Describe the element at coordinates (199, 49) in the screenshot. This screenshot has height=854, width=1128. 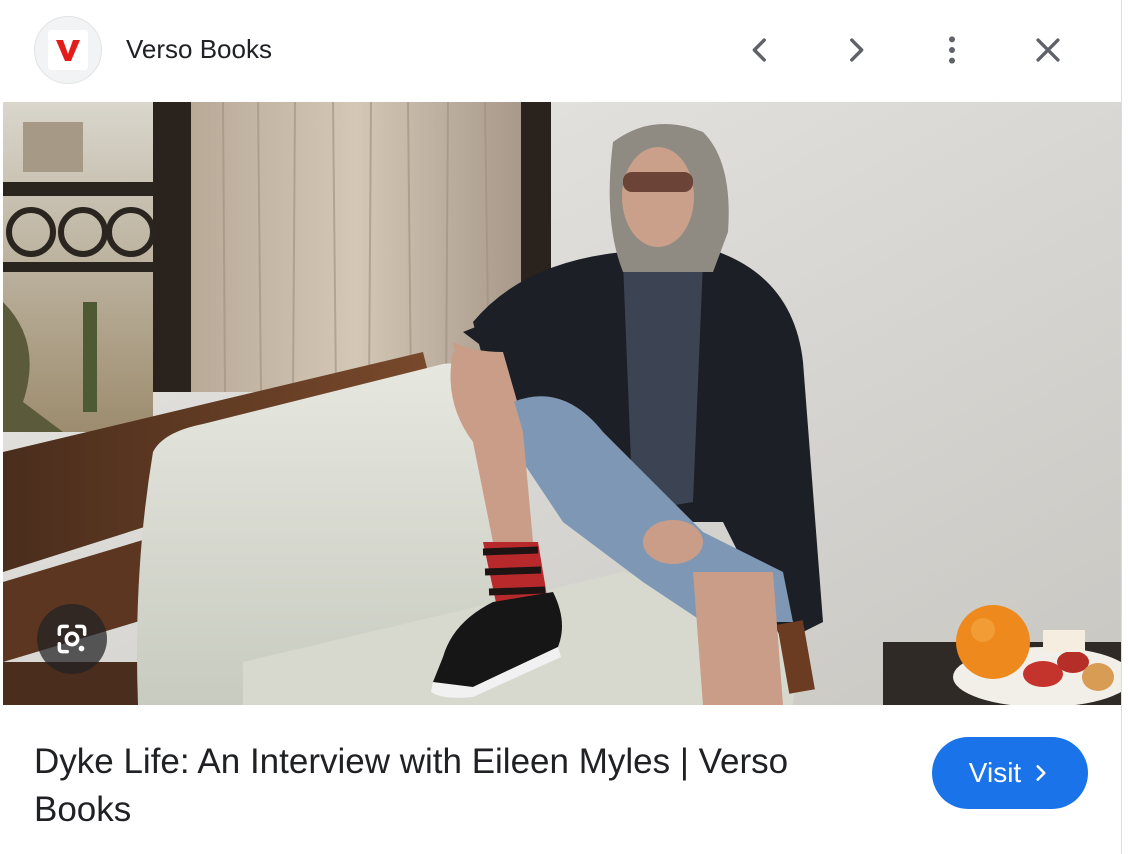
I see `site-name: Verso Books` at that location.